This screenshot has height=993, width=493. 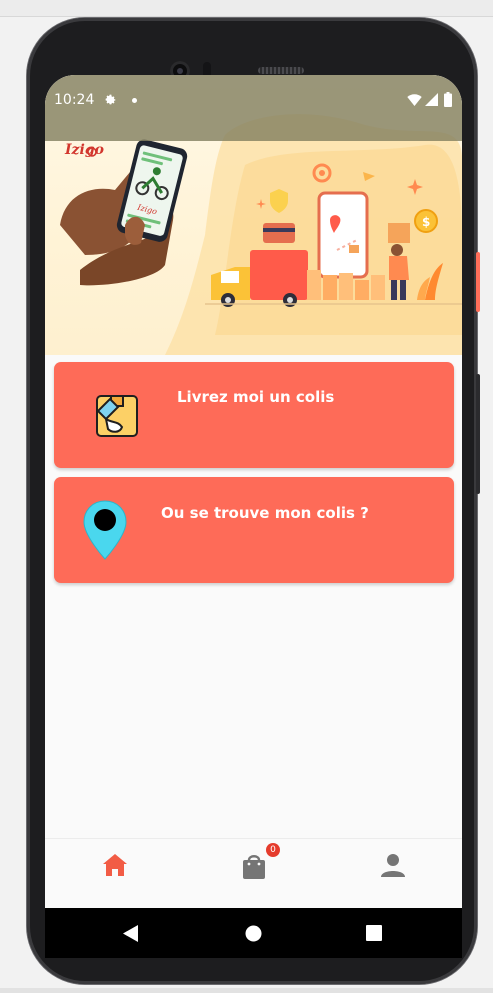 I want to click on shopping-bag-icon, so click(x=254, y=867).